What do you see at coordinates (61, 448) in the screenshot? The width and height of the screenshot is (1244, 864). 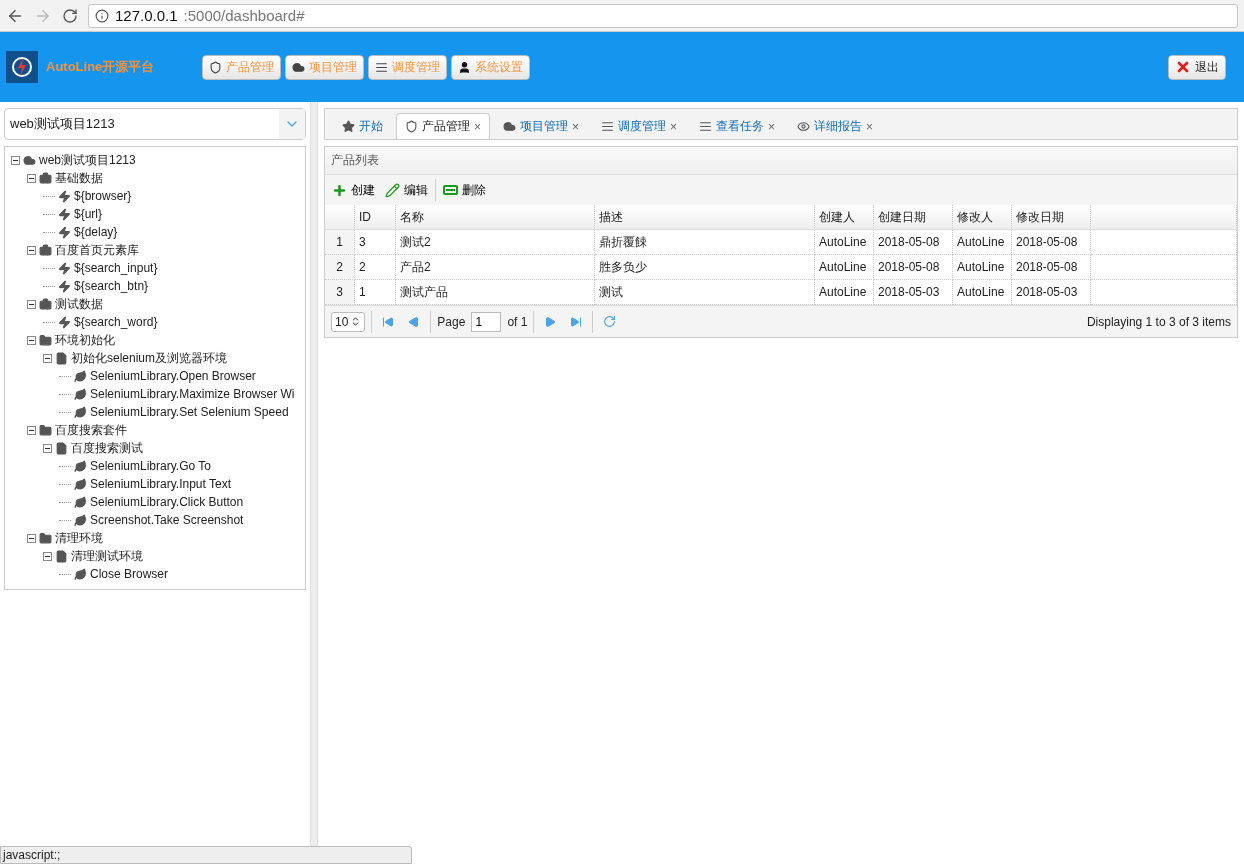 I see `file-icon` at bounding box center [61, 448].